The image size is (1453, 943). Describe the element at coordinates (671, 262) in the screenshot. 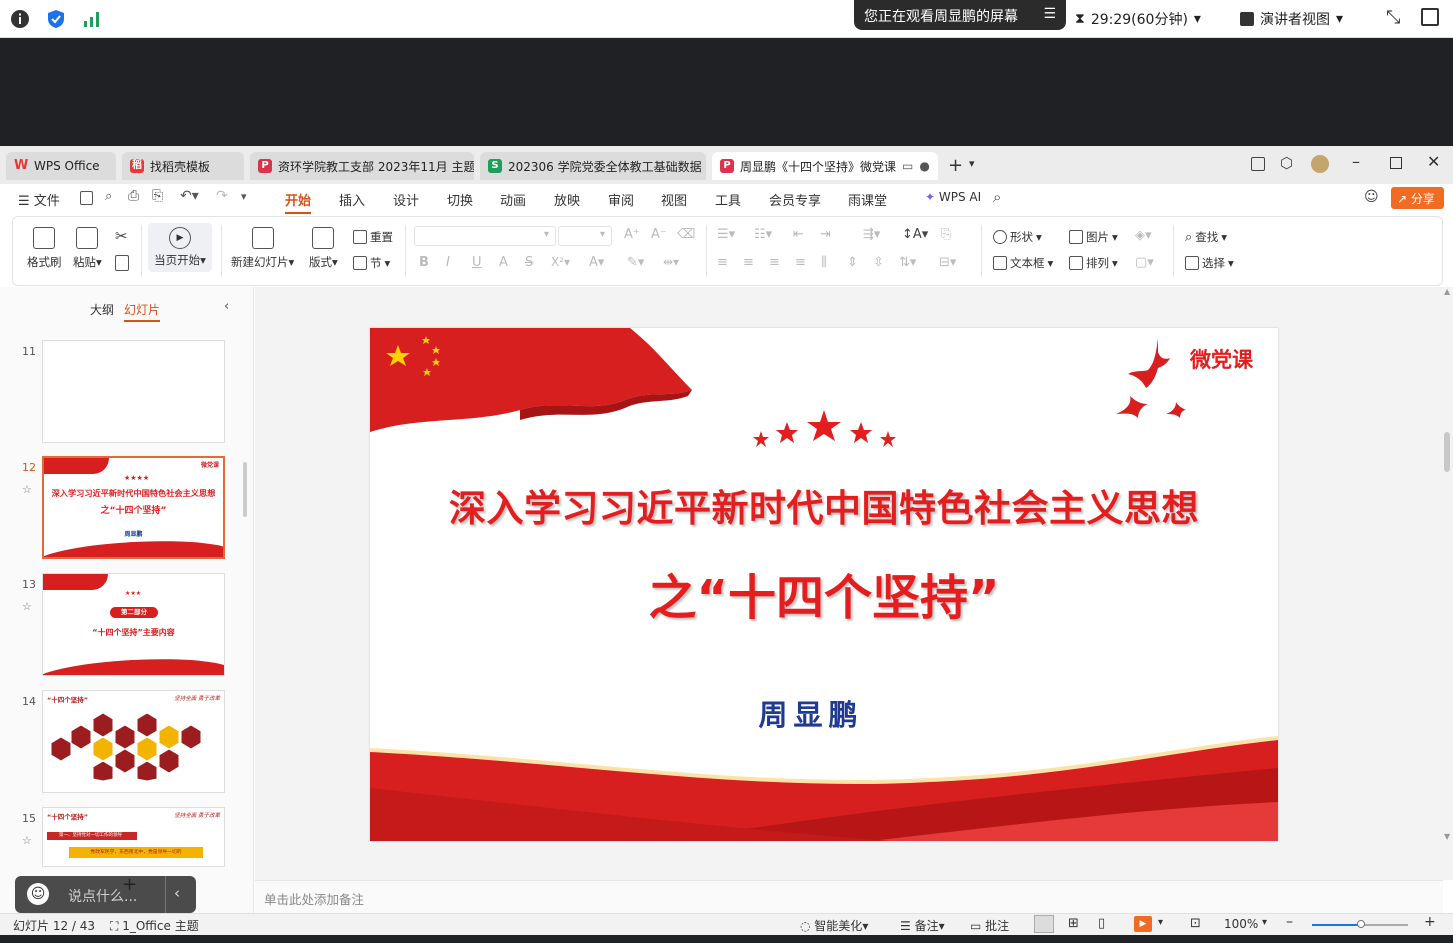

I see `char-spacing-icon: ⇹▾` at that location.